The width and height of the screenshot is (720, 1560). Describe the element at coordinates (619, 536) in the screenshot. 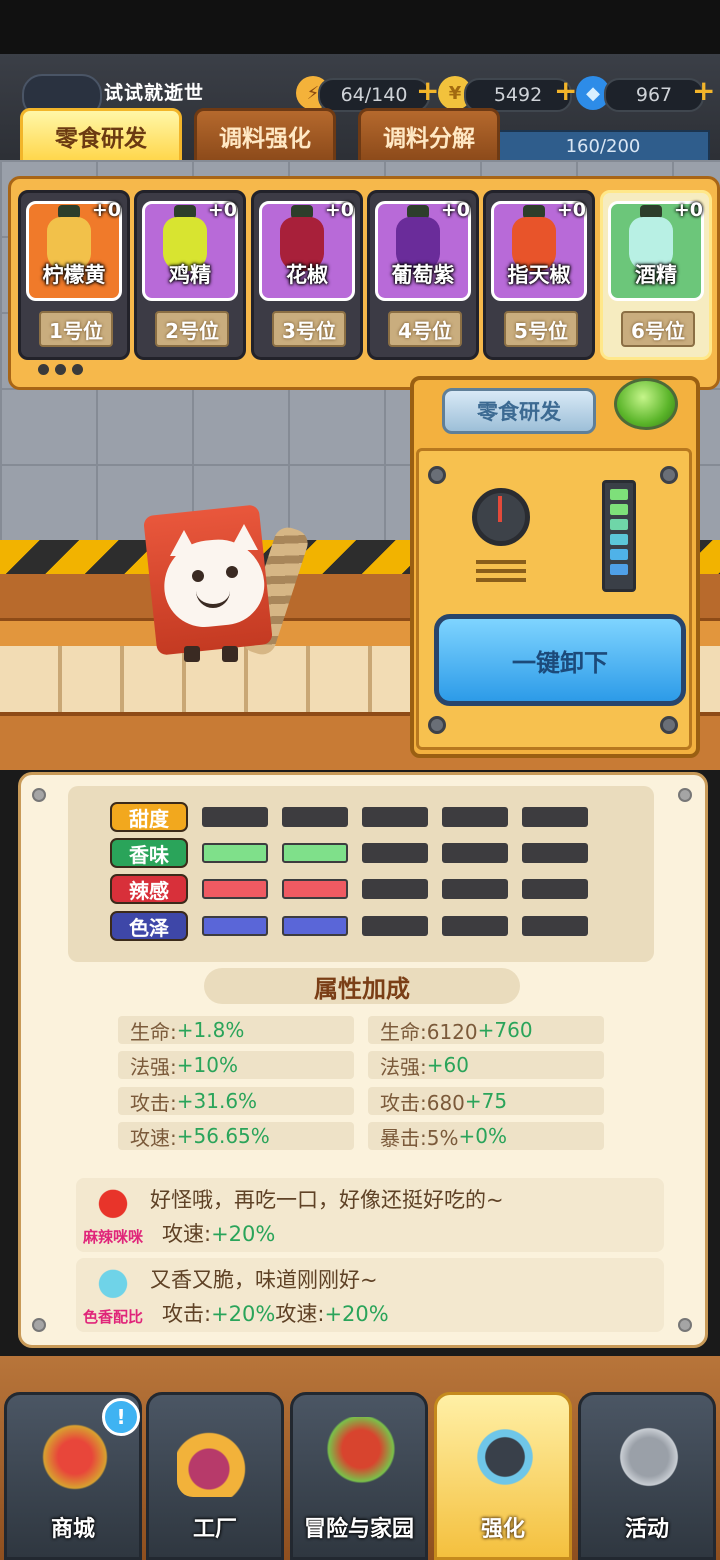

I see `level-meter` at that location.